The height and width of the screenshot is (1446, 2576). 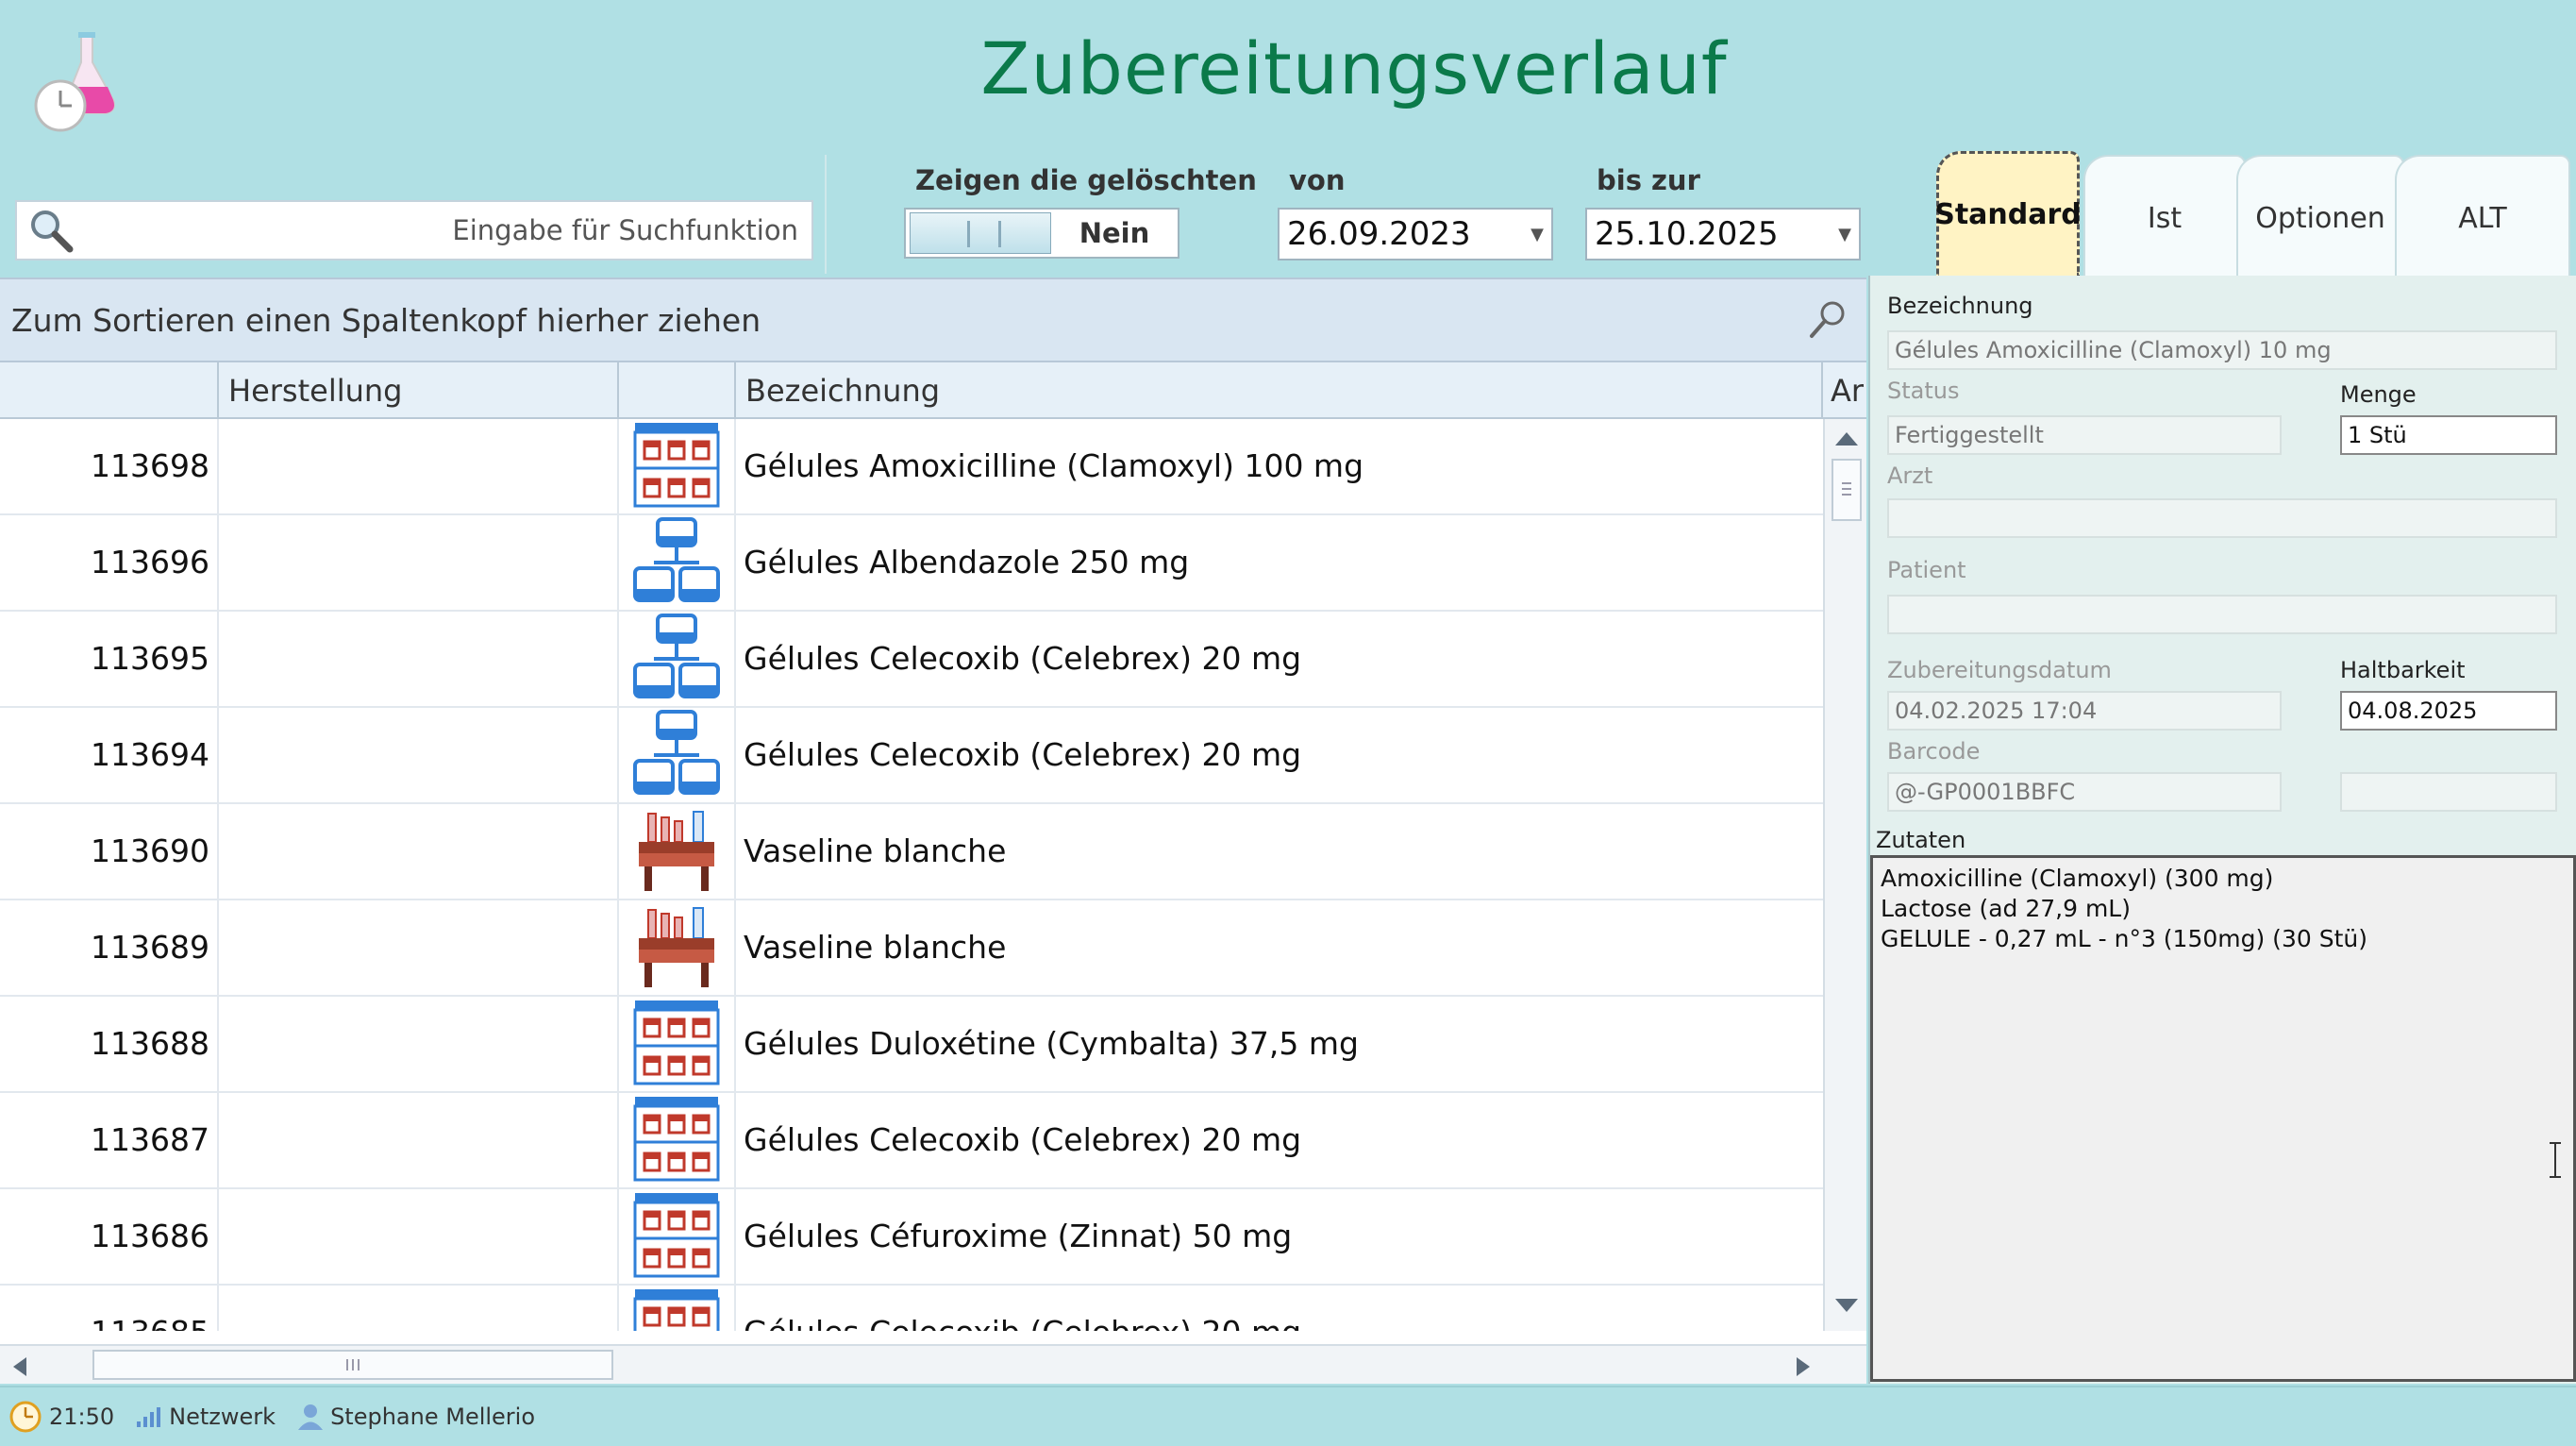 I want to click on arzt-field, so click(x=2222, y=518).